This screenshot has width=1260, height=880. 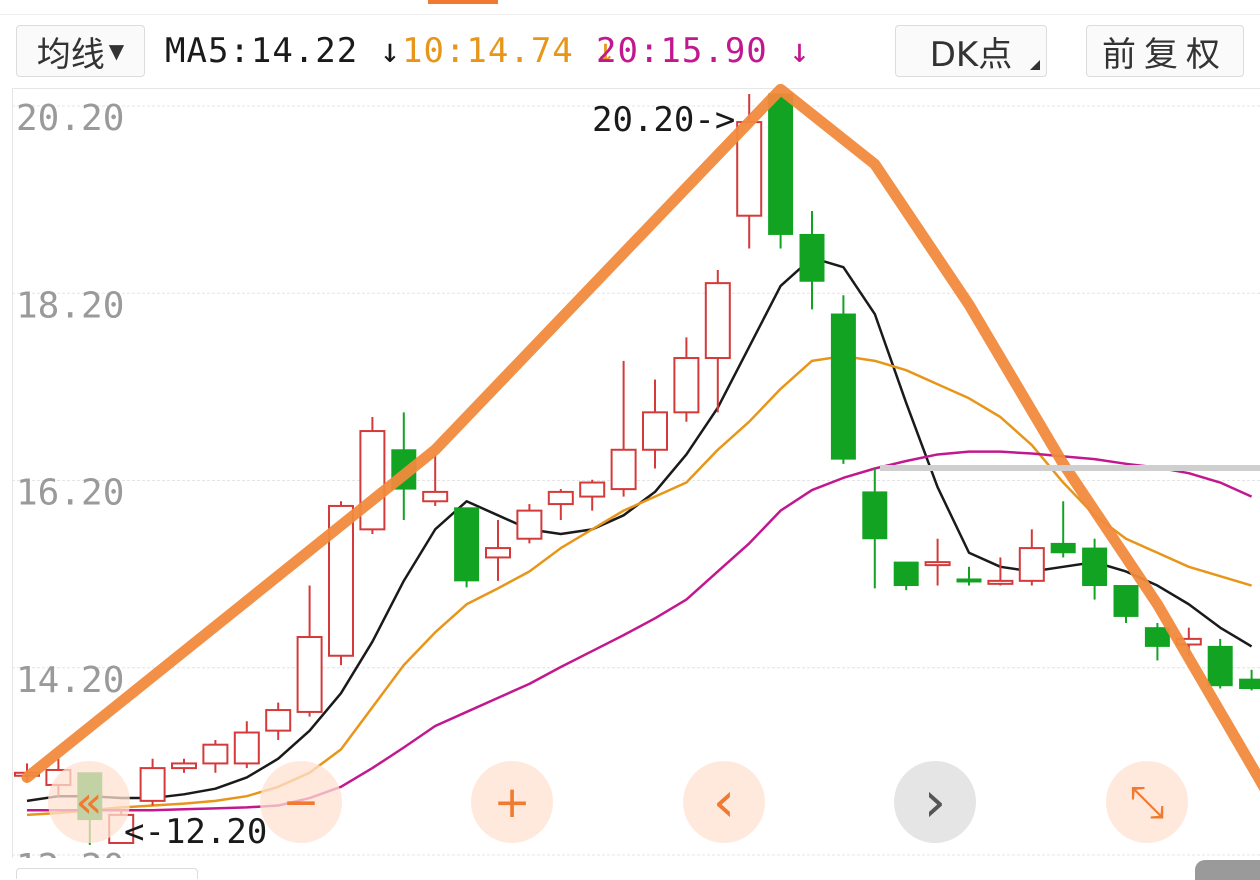 I want to click on active-tab-indicator, so click(x=463, y=2).